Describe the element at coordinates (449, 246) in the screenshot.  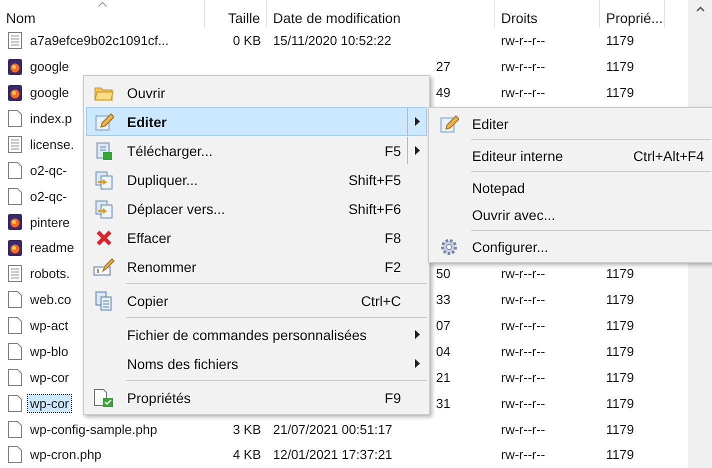
I see `settings-icon` at that location.